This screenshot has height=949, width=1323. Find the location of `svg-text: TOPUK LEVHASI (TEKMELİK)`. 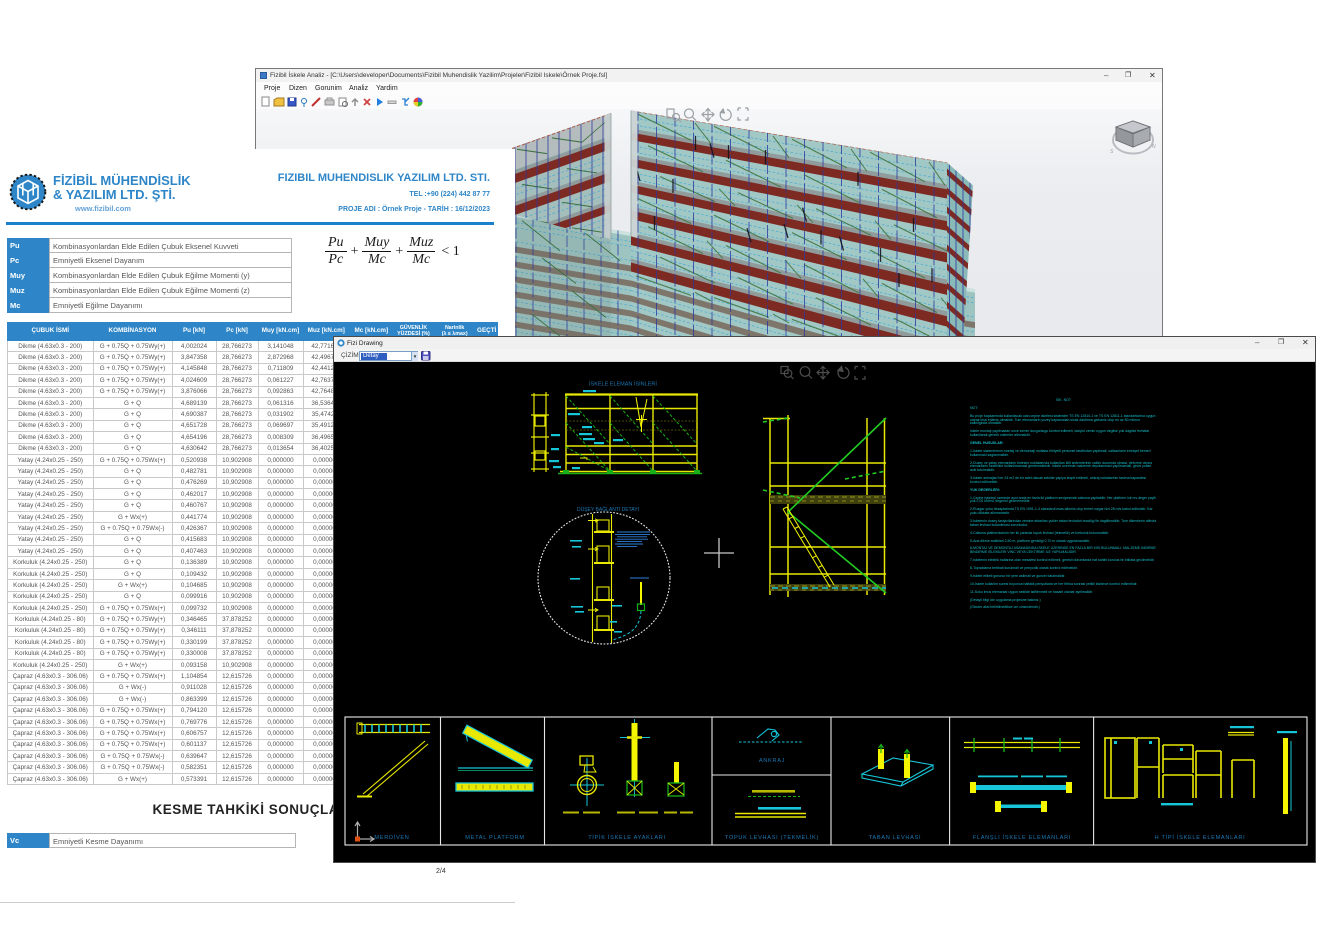

svg-text: TOPUK LEVHASI (TEKMELİK) is located at coordinates (772, 837).